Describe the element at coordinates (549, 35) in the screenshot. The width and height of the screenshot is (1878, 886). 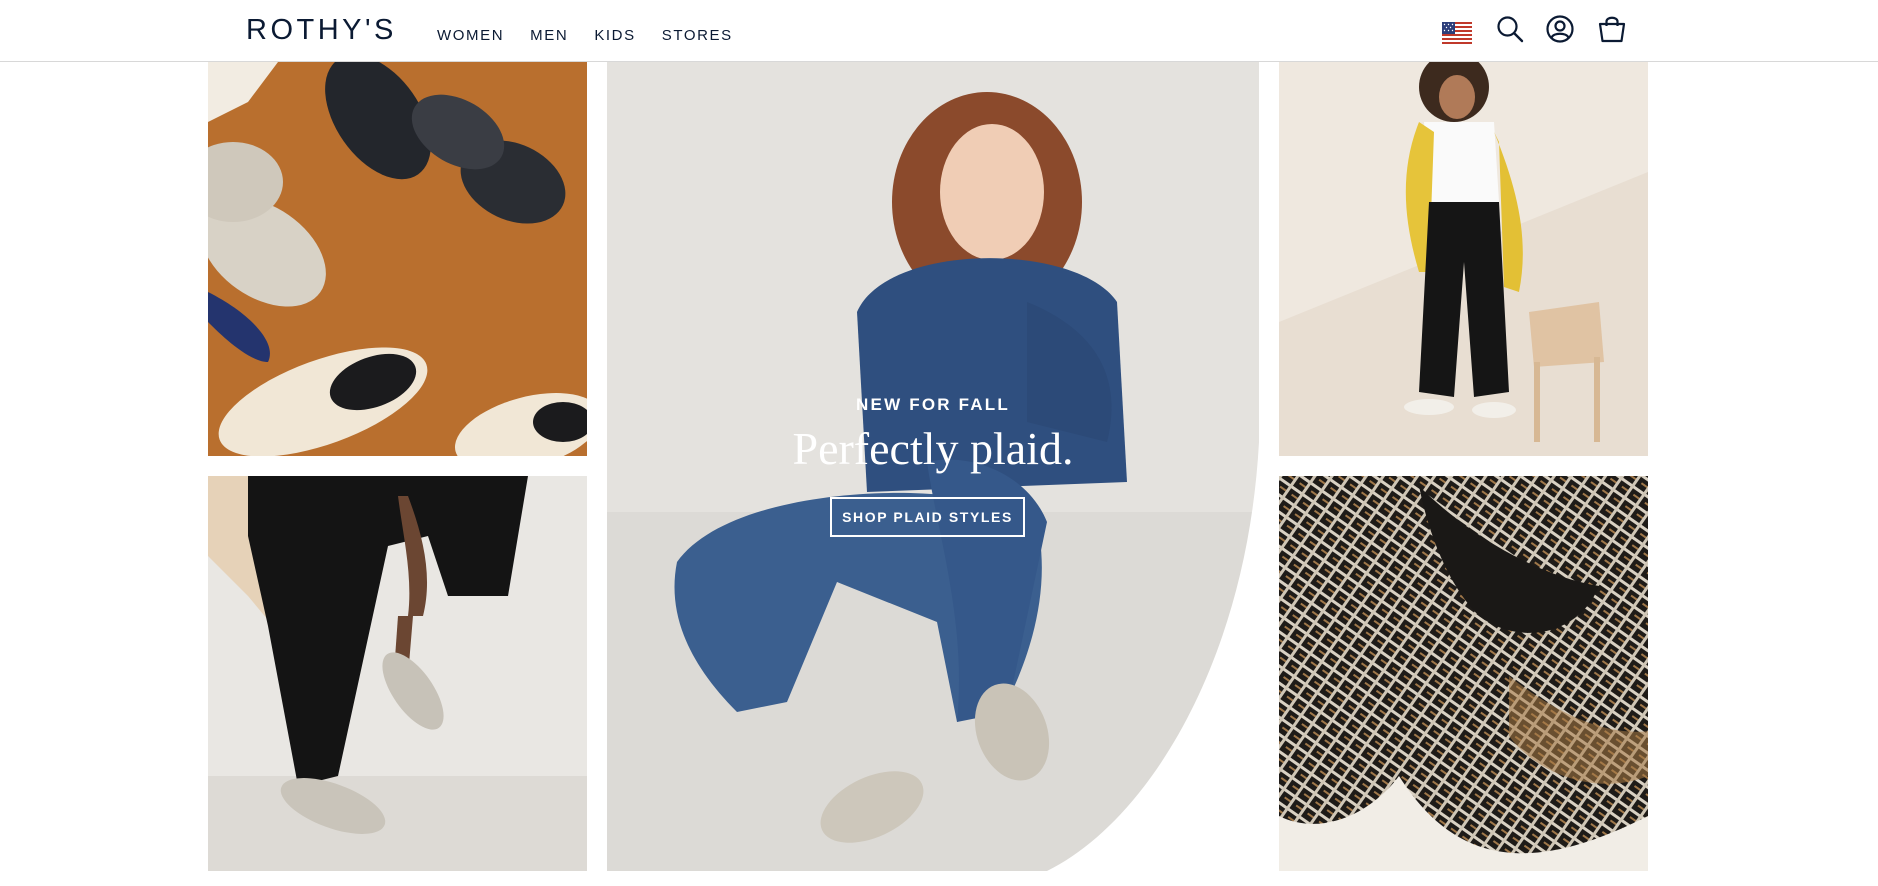
I see `nav-item-men: MEN` at that location.